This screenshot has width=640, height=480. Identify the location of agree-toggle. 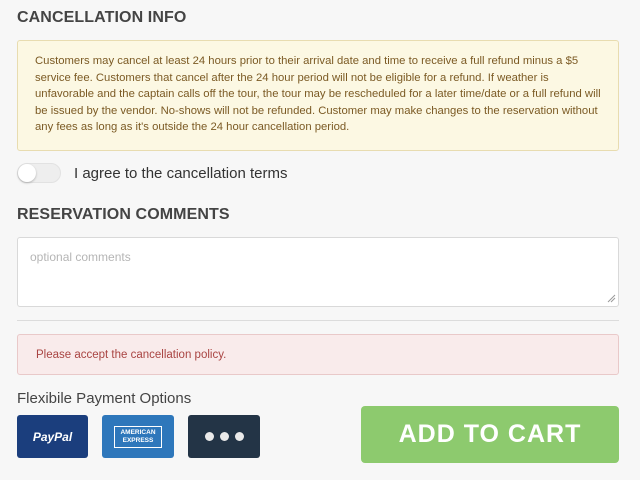
(39, 173).